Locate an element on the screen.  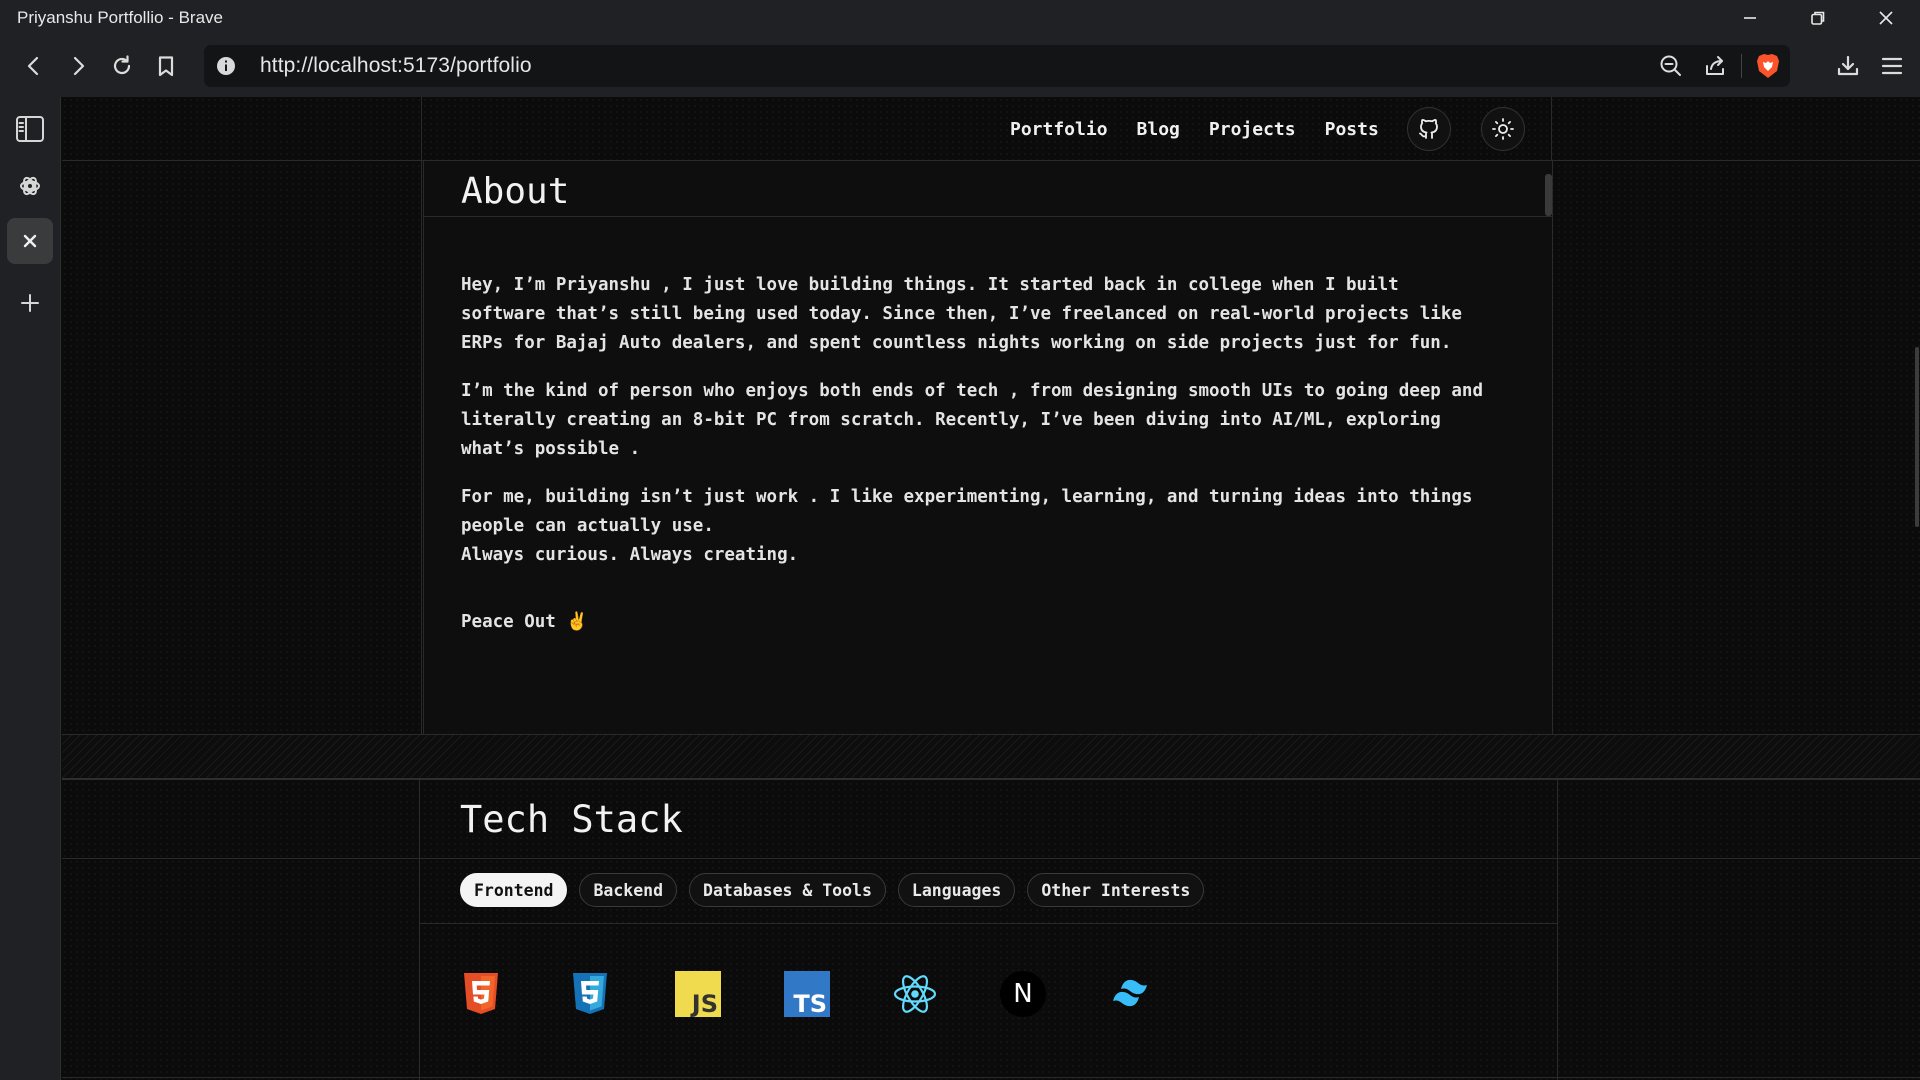
tab-chatgpt is located at coordinates (30, 186).